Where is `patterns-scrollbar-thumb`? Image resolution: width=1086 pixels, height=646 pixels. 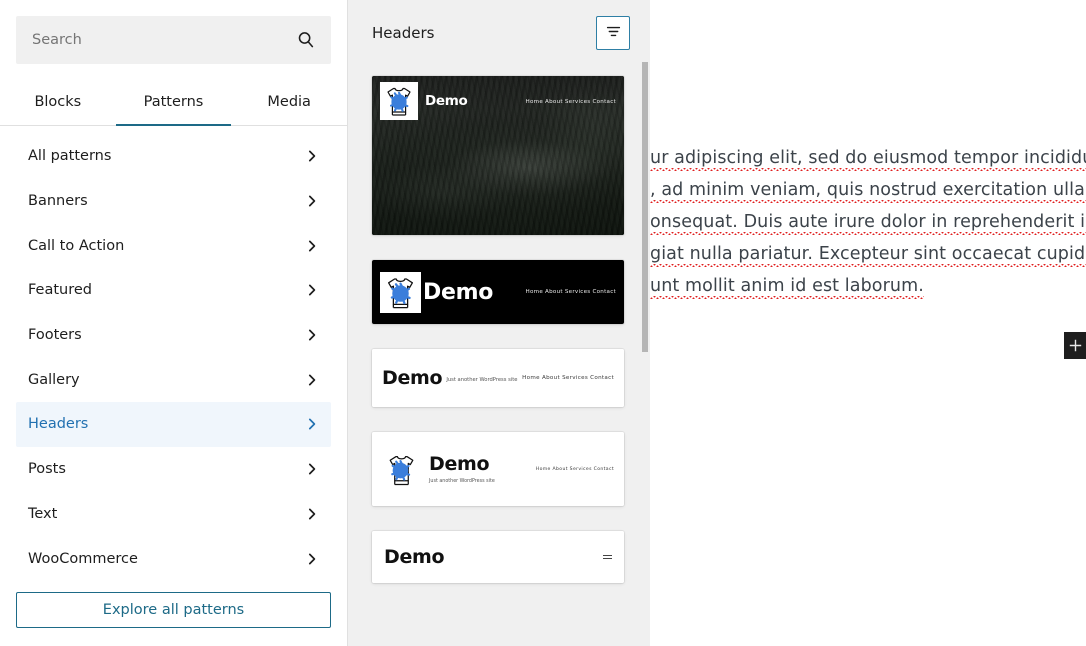 patterns-scrollbar-thumb is located at coordinates (645, 207).